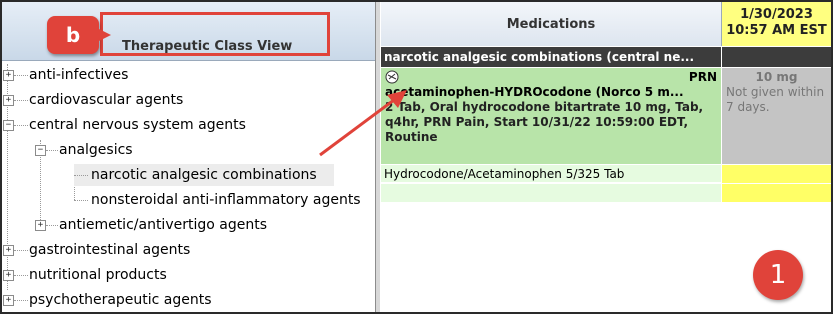 Image resolution: width=833 pixels, height=314 pixels. Describe the element at coordinates (778, 275) in the screenshot. I see `callout-1: 1` at that location.